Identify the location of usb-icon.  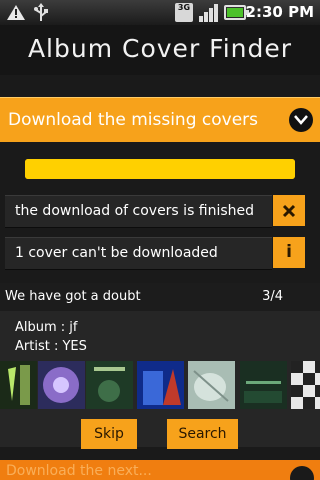
(41, 12).